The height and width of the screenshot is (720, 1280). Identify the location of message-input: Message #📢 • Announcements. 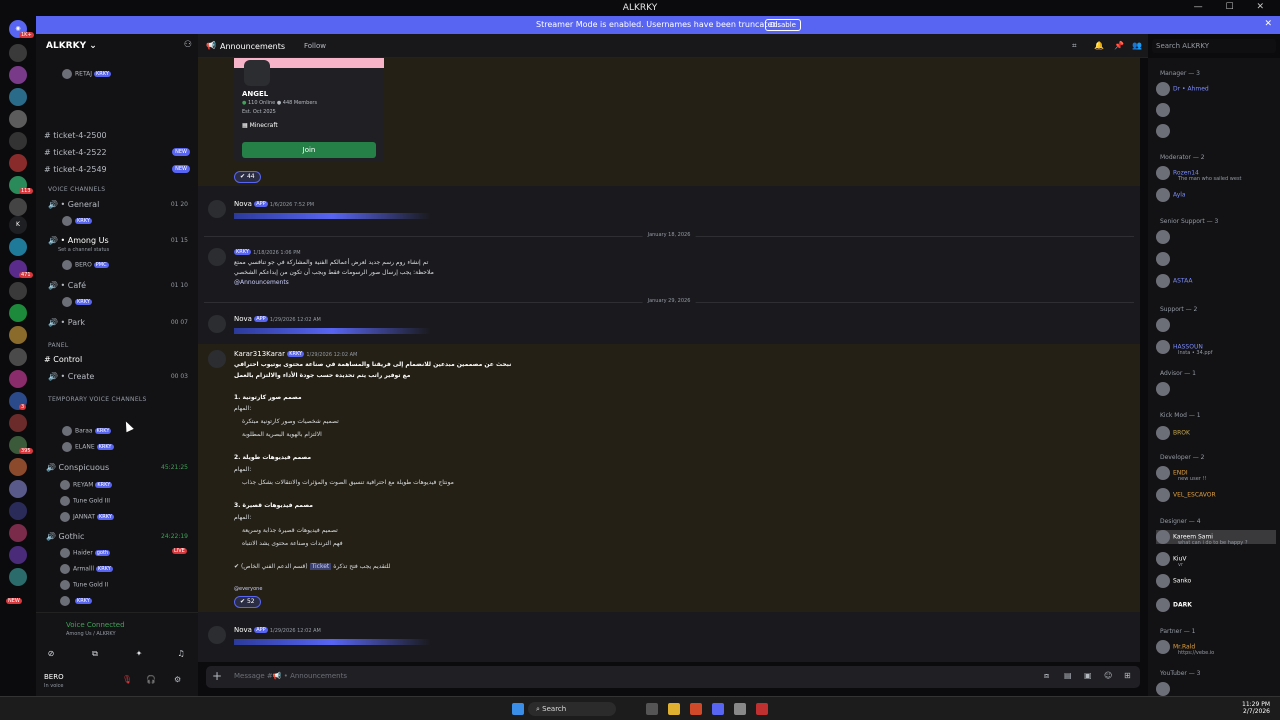
(290, 676).